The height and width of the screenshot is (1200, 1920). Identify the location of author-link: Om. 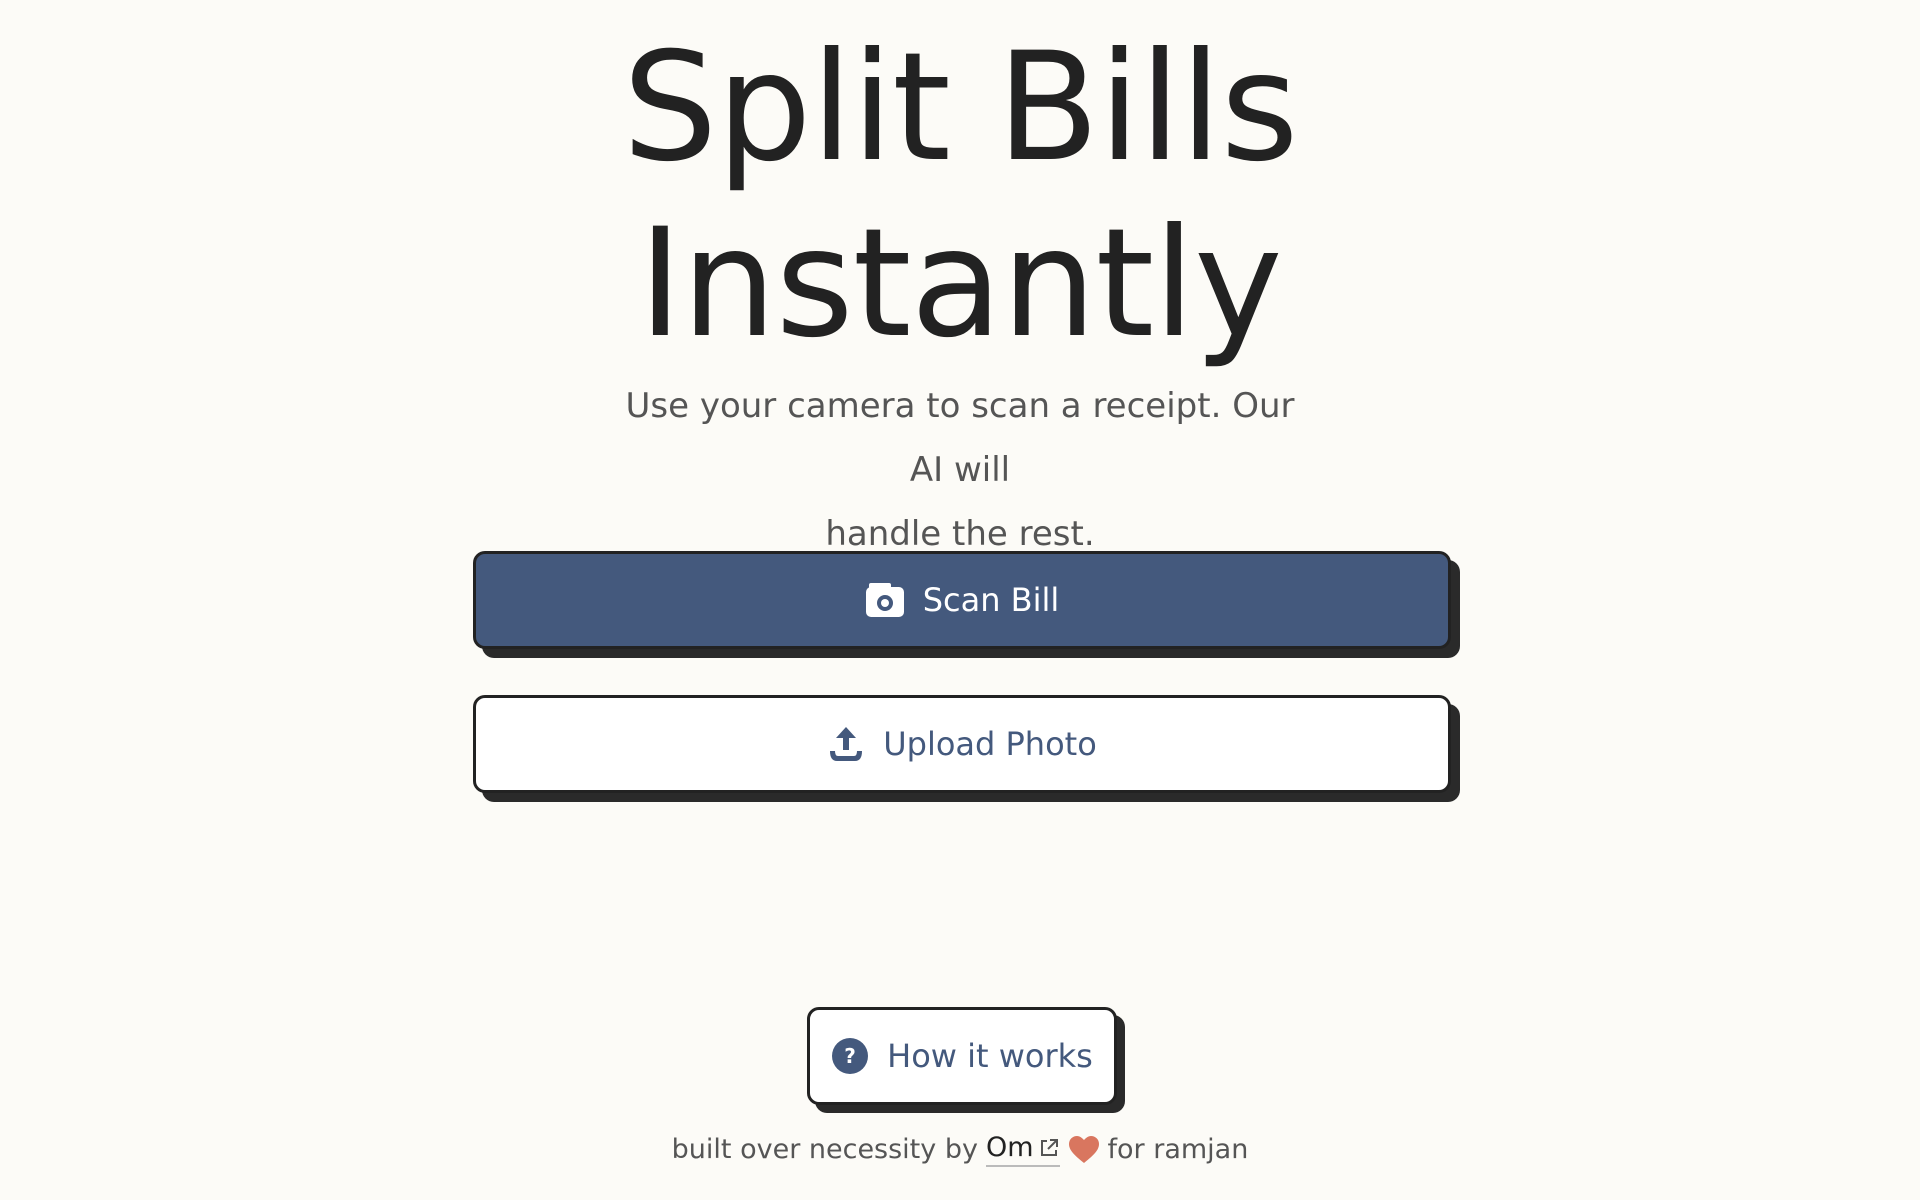
(1022, 1149).